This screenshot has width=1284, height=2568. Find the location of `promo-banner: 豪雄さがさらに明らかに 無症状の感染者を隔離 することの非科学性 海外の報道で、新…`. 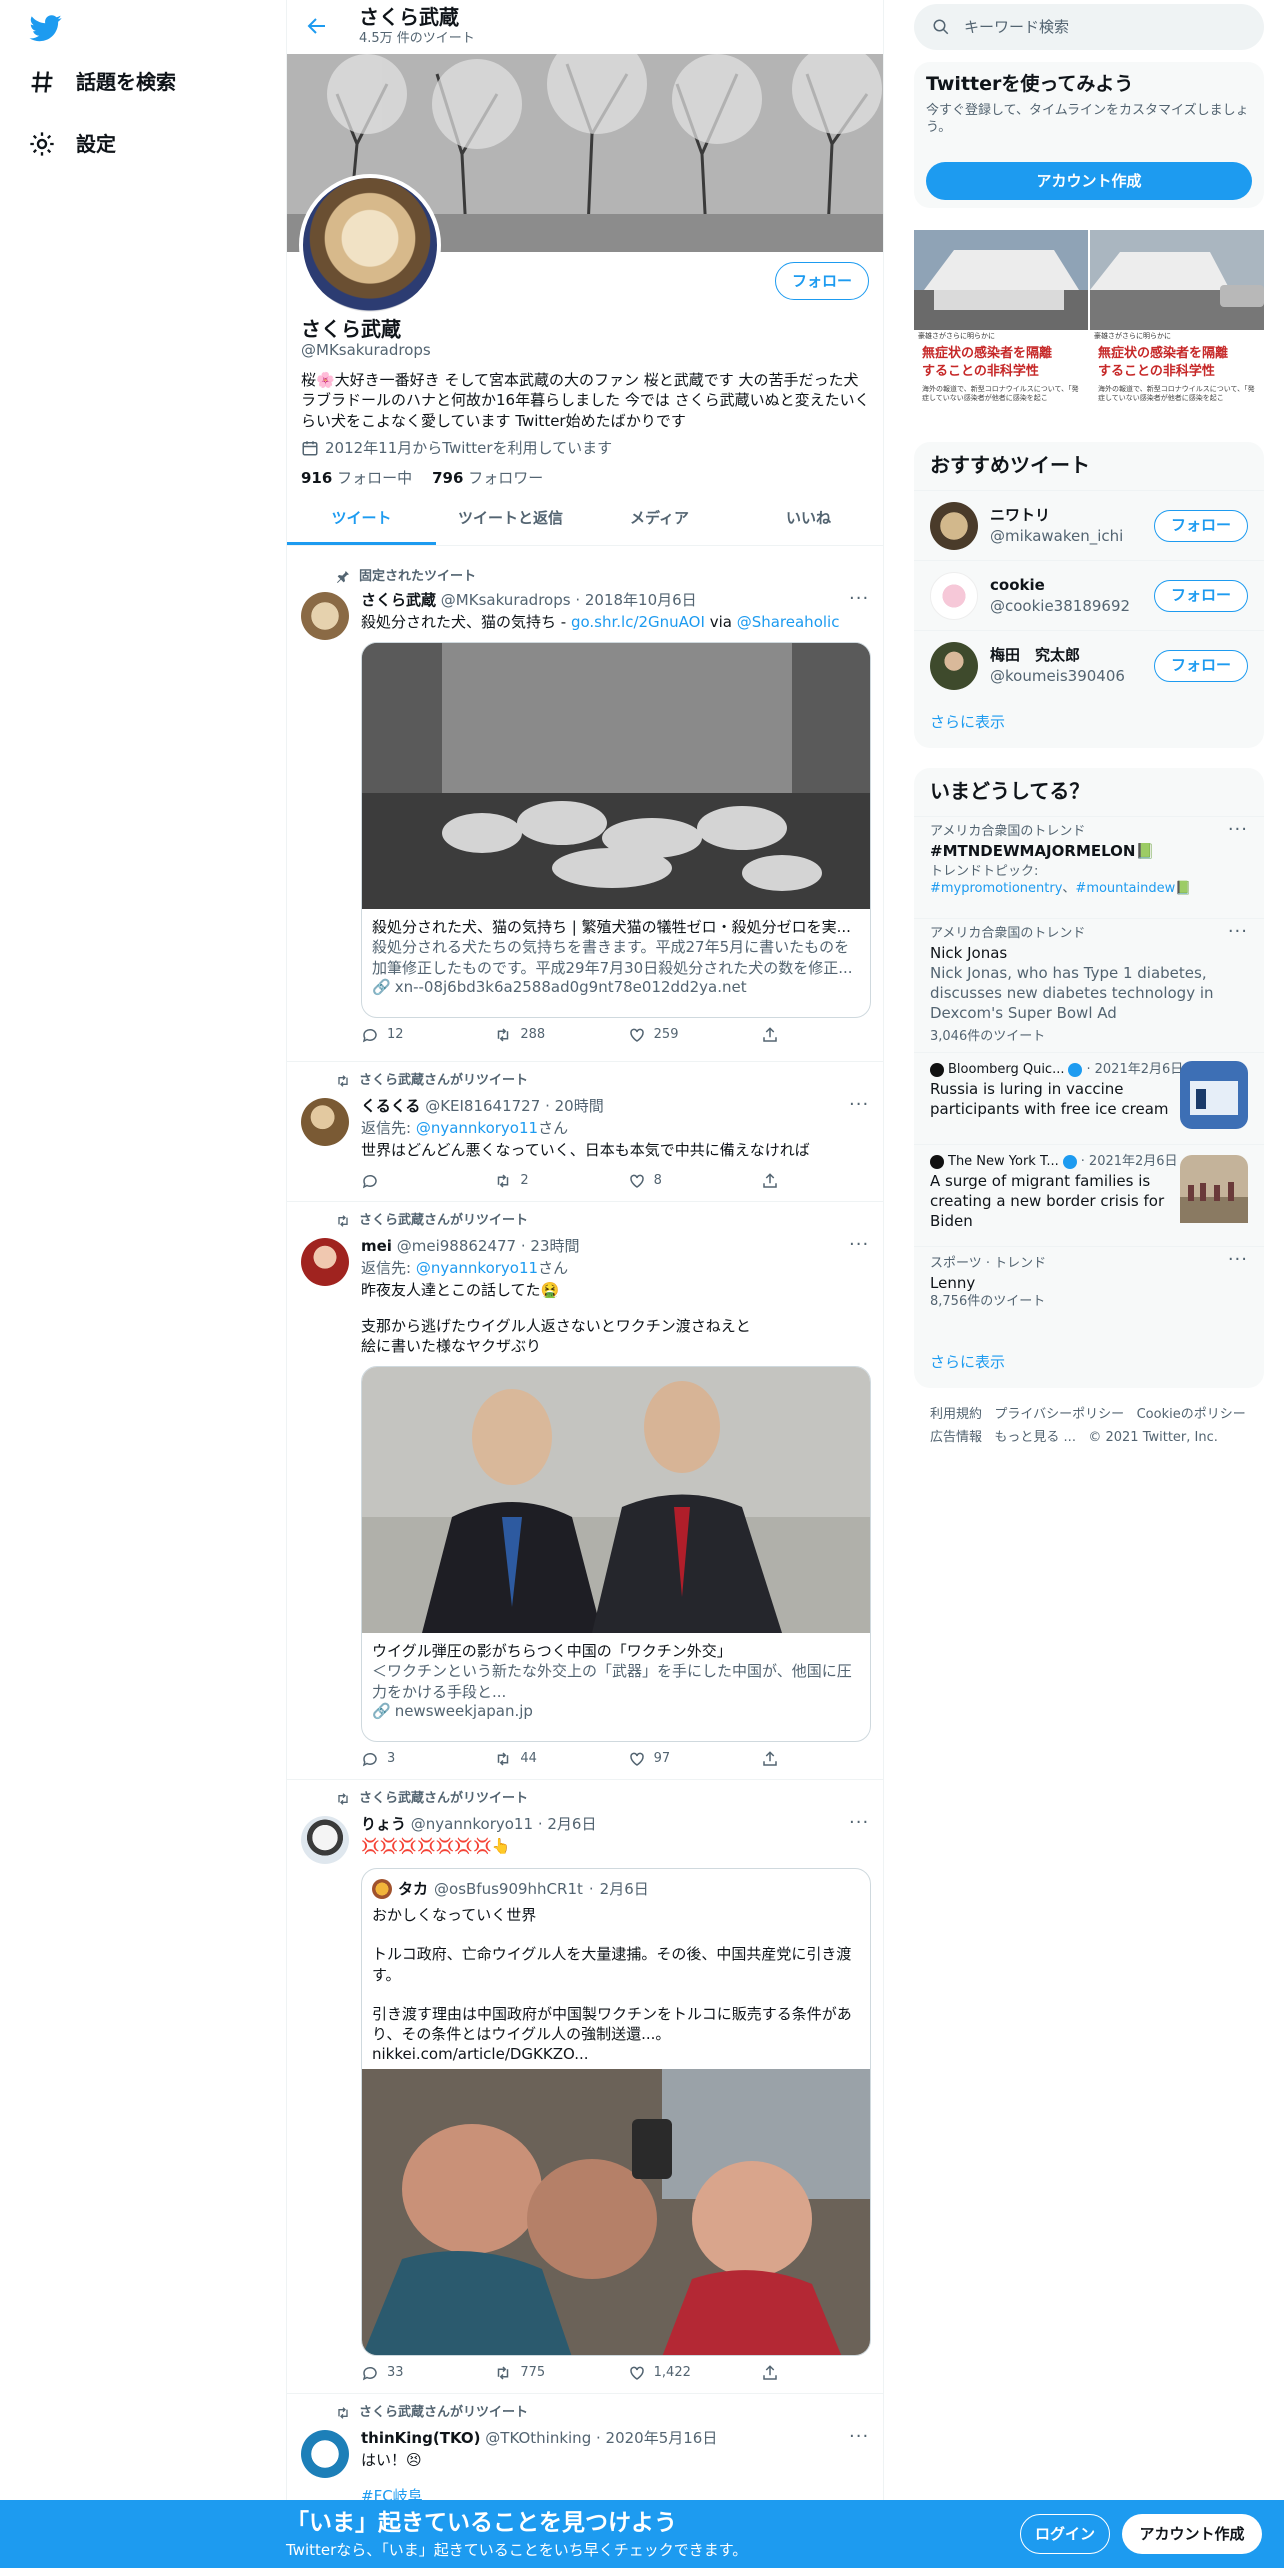

promo-banner: 豪雄さがさらに明らかに 無症状の感染者を隔離 することの非科学性 海外の報道で、新… is located at coordinates (1089, 328).